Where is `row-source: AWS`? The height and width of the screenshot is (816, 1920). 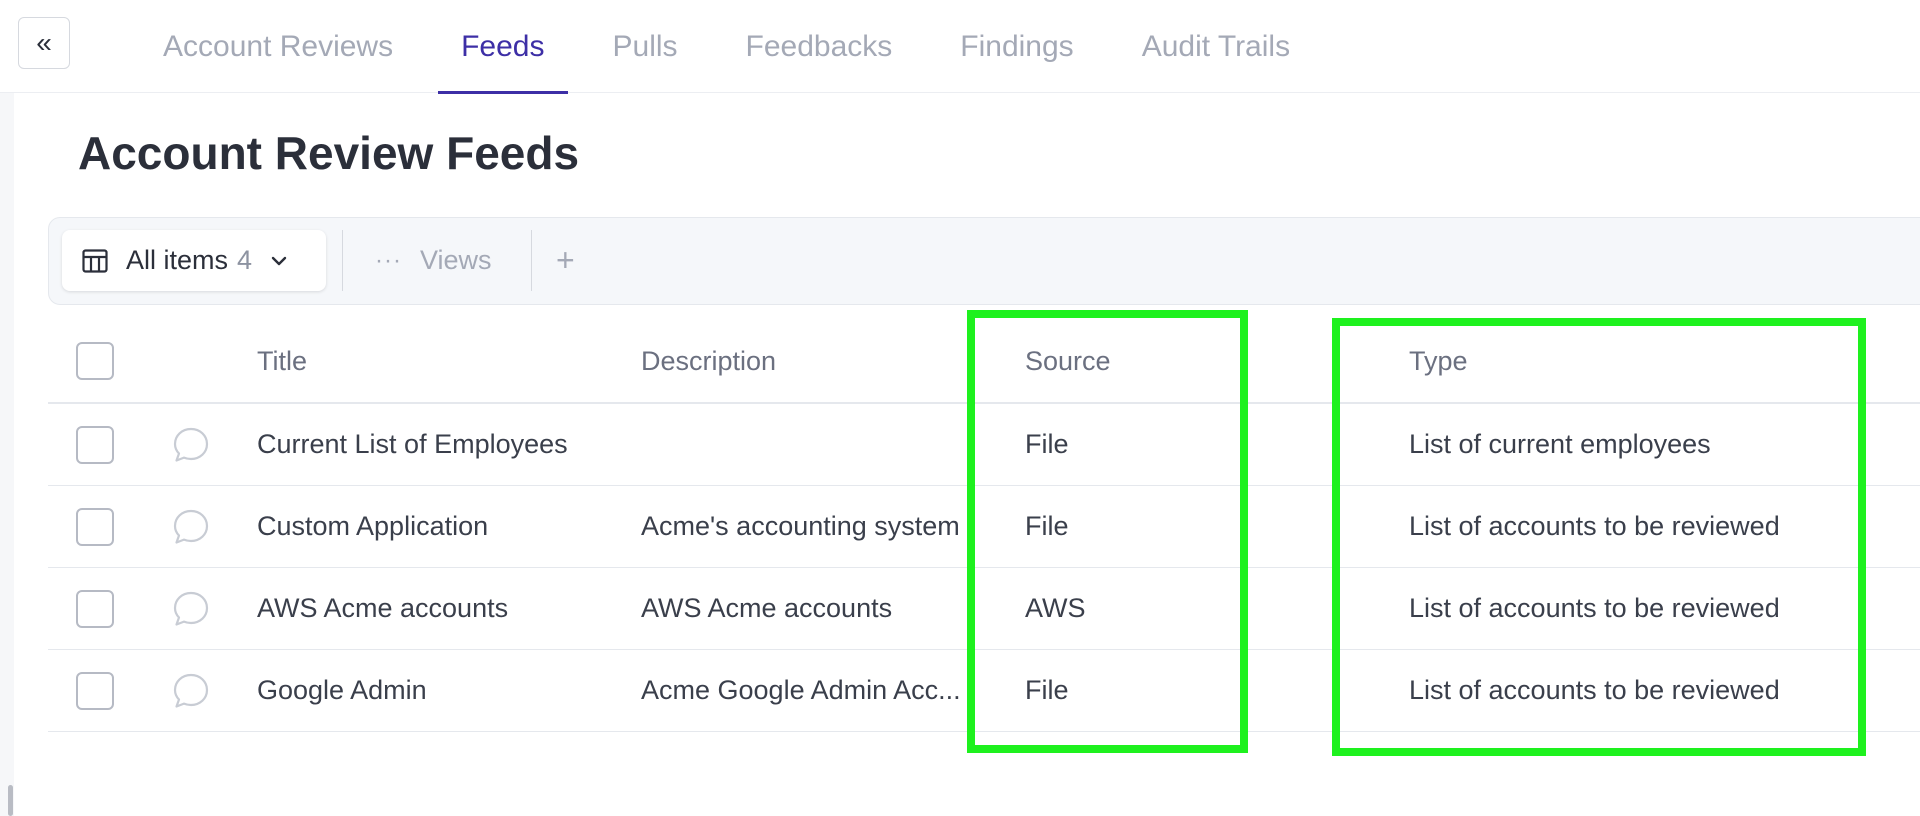
row-source: AWS is located at coordinates (1055, 608).